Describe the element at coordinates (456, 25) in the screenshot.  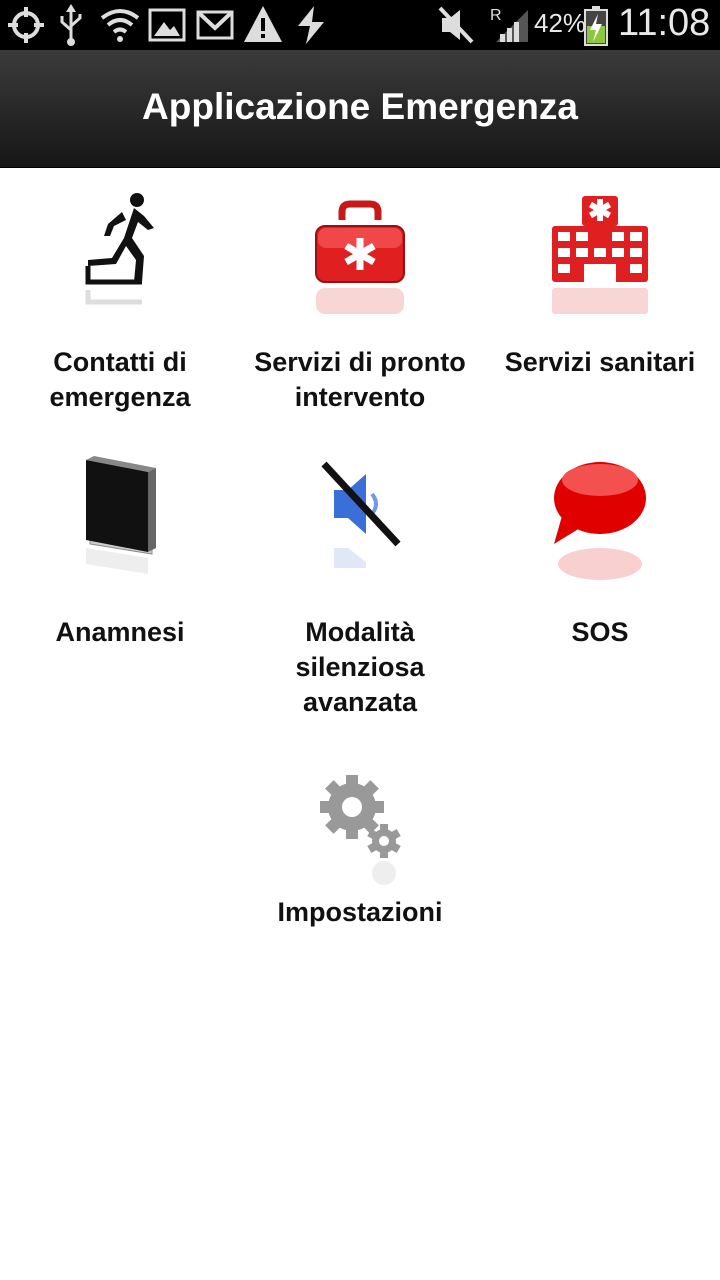
I see `mute-icon` at that location.